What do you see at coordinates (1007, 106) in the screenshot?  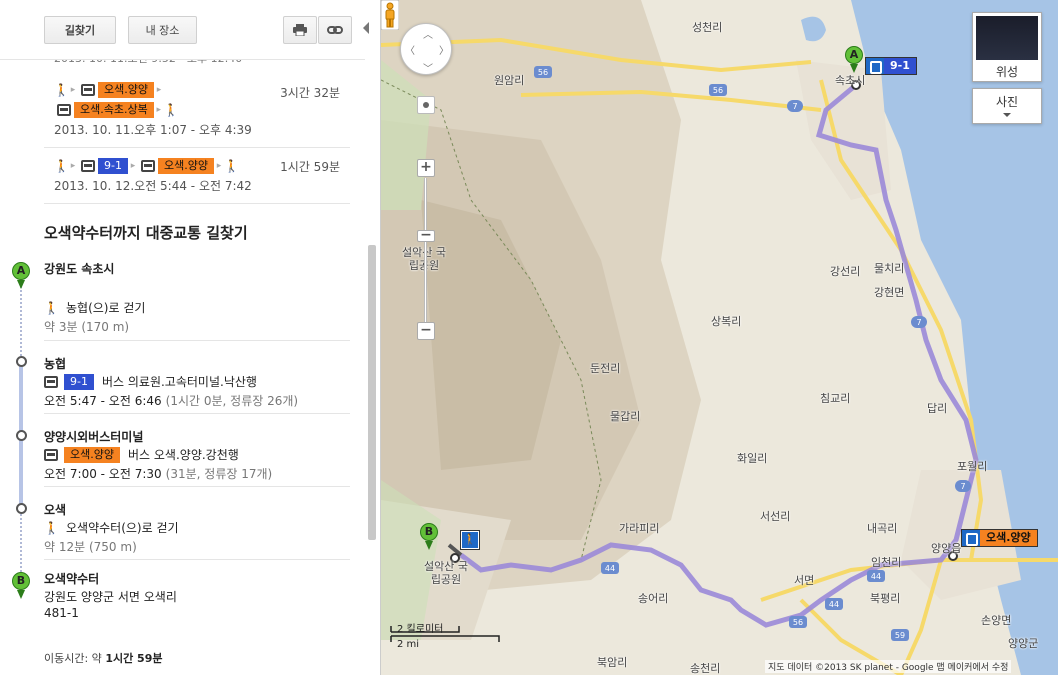 I see `photo-toggle: 사진` at bounding box center [1007, 106].